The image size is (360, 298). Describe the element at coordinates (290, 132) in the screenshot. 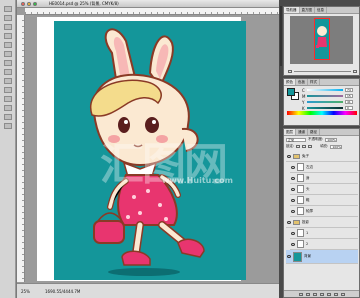

I see `tab-layers: 图层` at that location.